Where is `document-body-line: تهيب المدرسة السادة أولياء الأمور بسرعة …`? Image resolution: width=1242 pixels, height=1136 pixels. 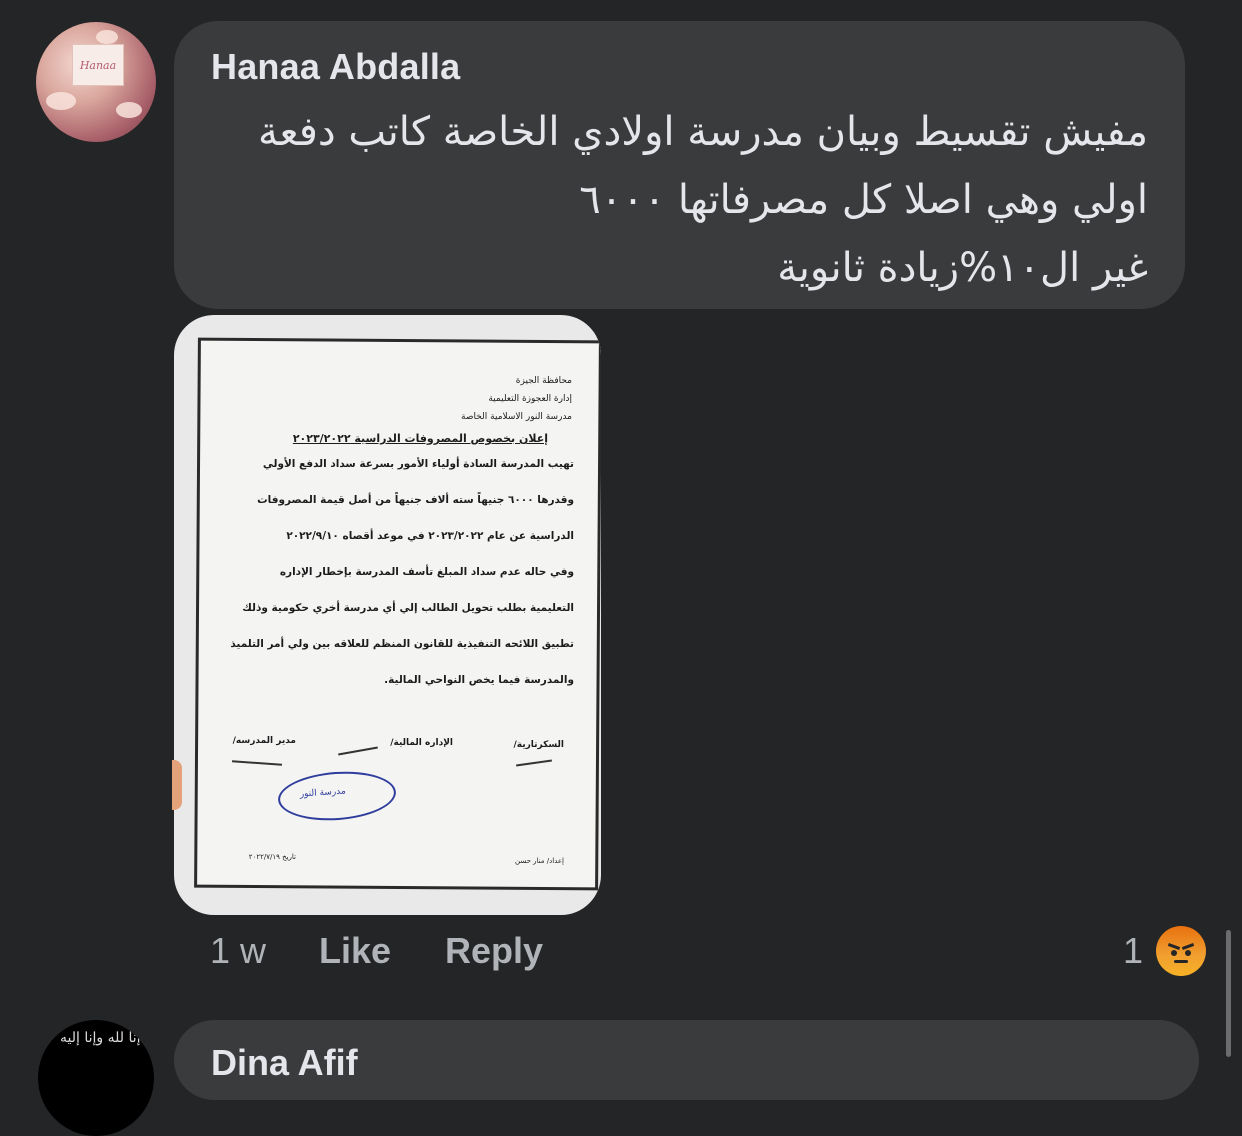
document-body-line: تهيب المدرسة السادة أولياء الأمور بسرعة … is located at coordinates (418, 464).